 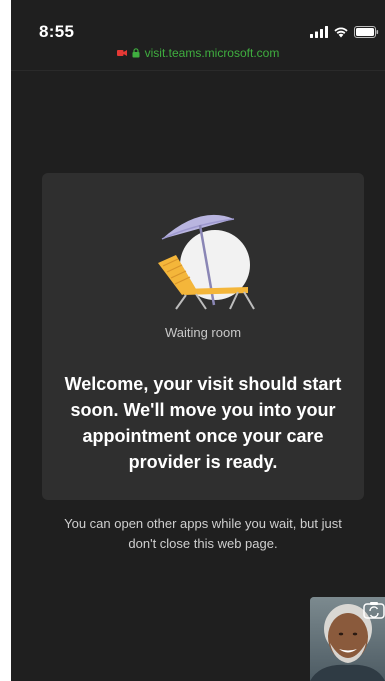 What do you see at coordinates (203, 332) in the screenshot?
I see `waiting-room-label: Waiting room` at bounding box center [203, 332].